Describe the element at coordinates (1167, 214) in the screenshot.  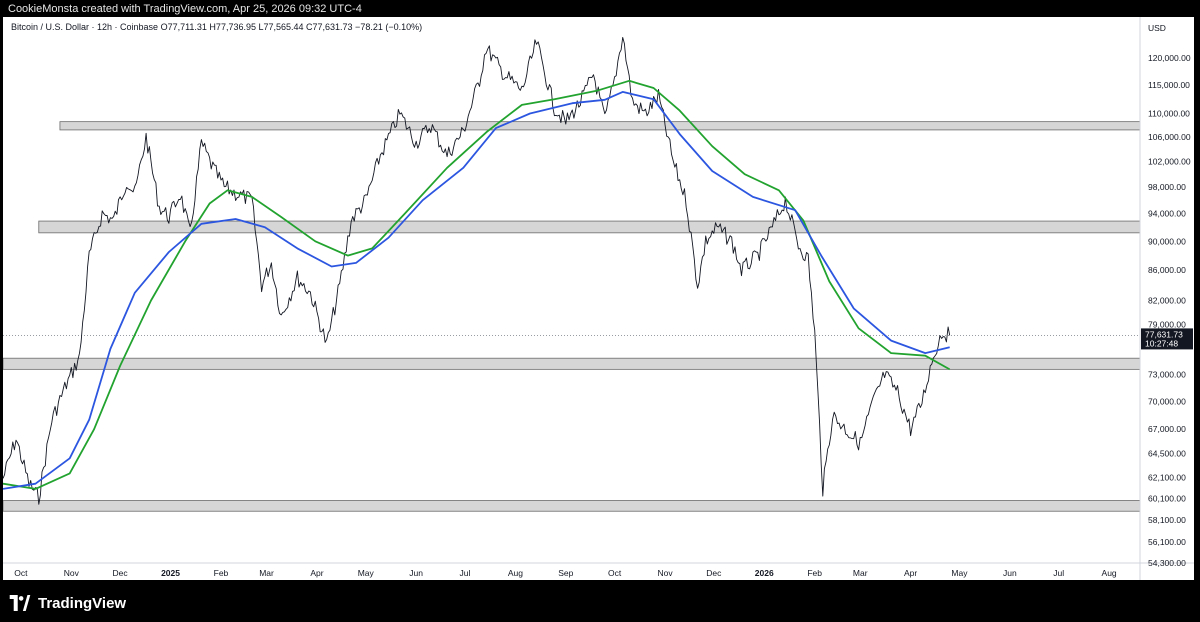
I see `price-tick-label: 94,000.00` at that location.